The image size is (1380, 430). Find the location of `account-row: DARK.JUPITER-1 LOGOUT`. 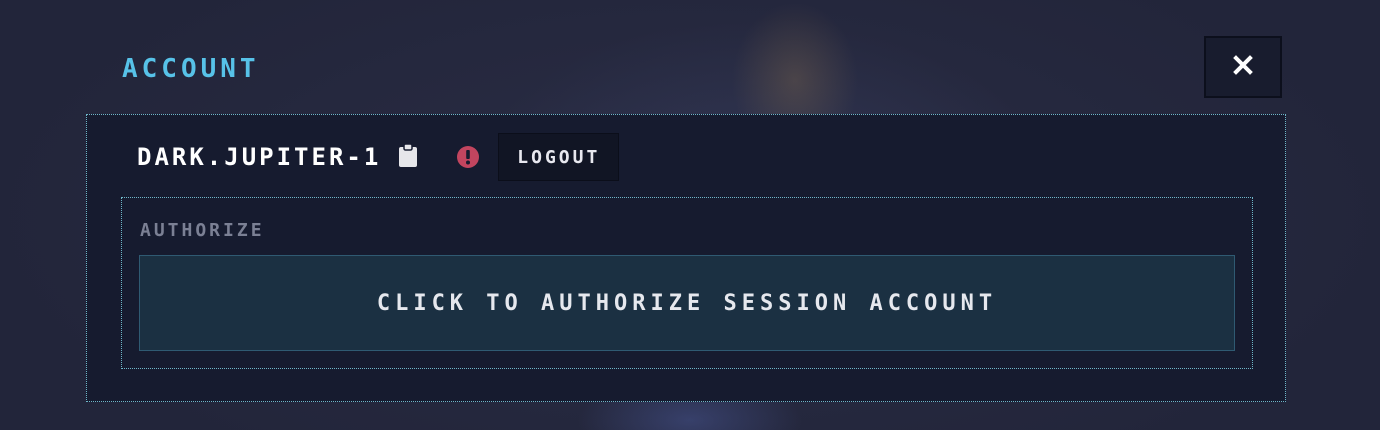

account-row: DARK.JUPITER-1 LOGOUT is located at coordinates (378, 157).